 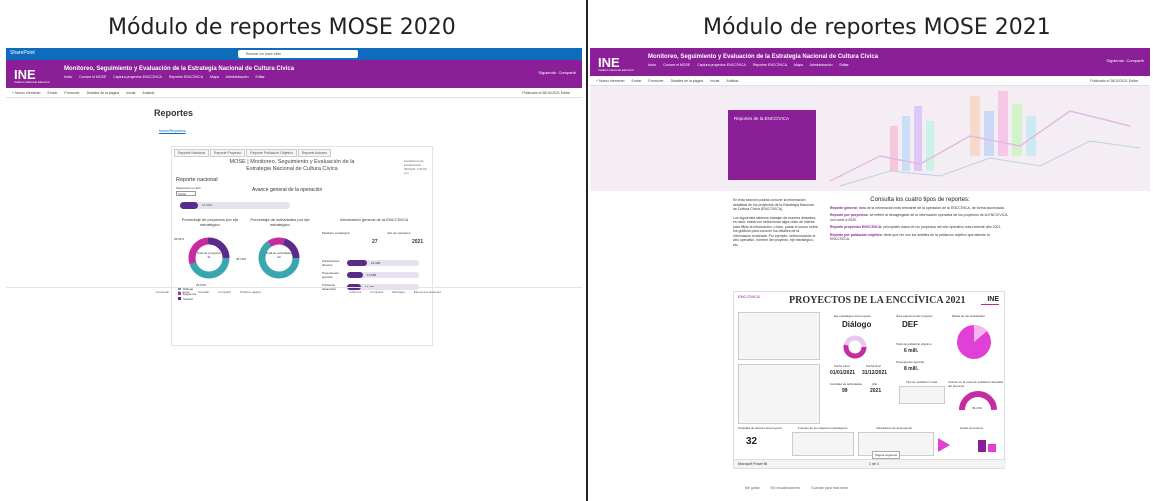 What do you see at coordinates (383, 275) in the screenshot?
I see `bar-presupuesto: 13,986` at bounding box center [383, 275].